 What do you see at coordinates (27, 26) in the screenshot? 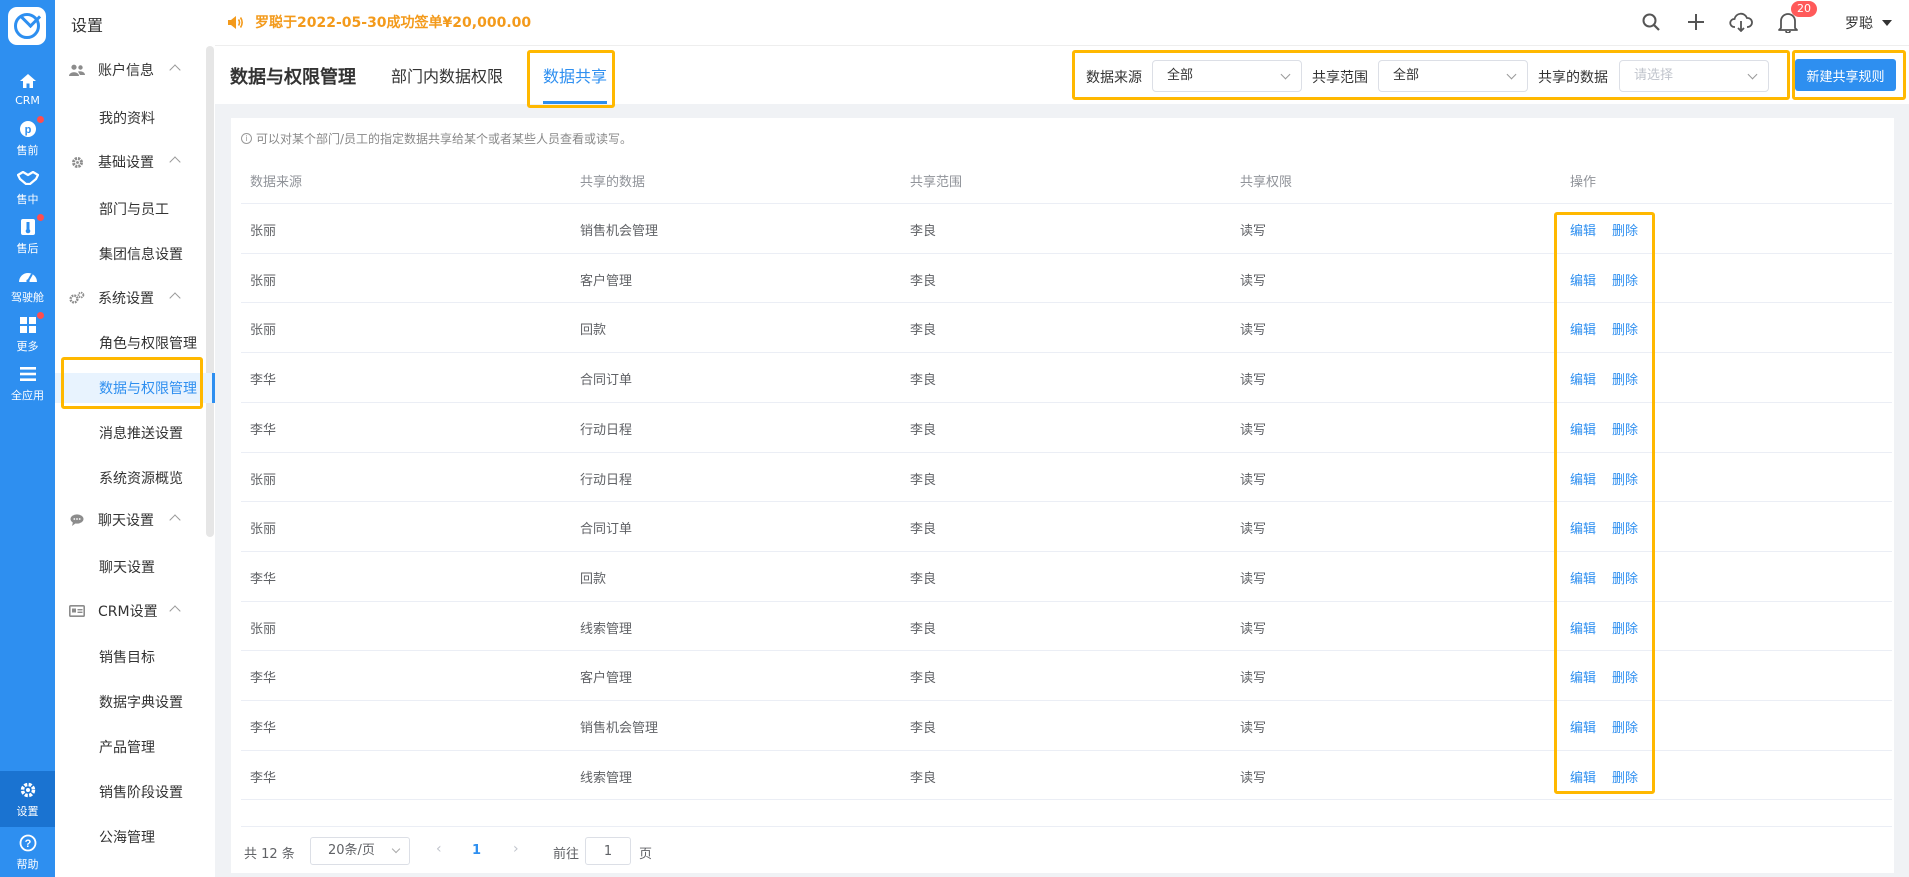
I see `app-logo` at bounding box center [27, 26].